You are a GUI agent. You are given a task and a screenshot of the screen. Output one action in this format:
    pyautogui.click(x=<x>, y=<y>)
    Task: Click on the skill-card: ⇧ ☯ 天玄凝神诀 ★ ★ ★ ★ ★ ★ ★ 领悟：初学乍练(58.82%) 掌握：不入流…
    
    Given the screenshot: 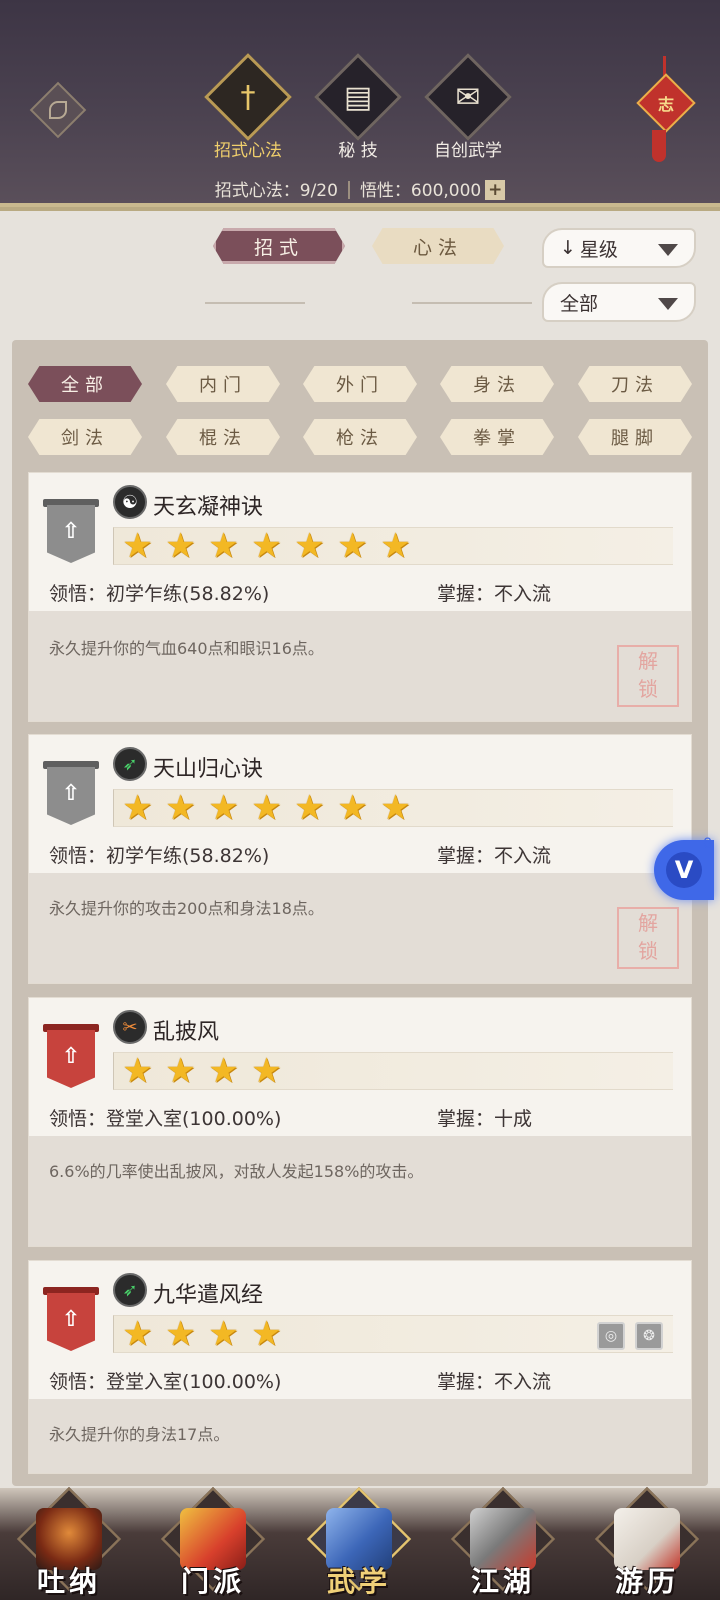 What is the action you would take?
    pyautogui.click(x=360, y=597)
    